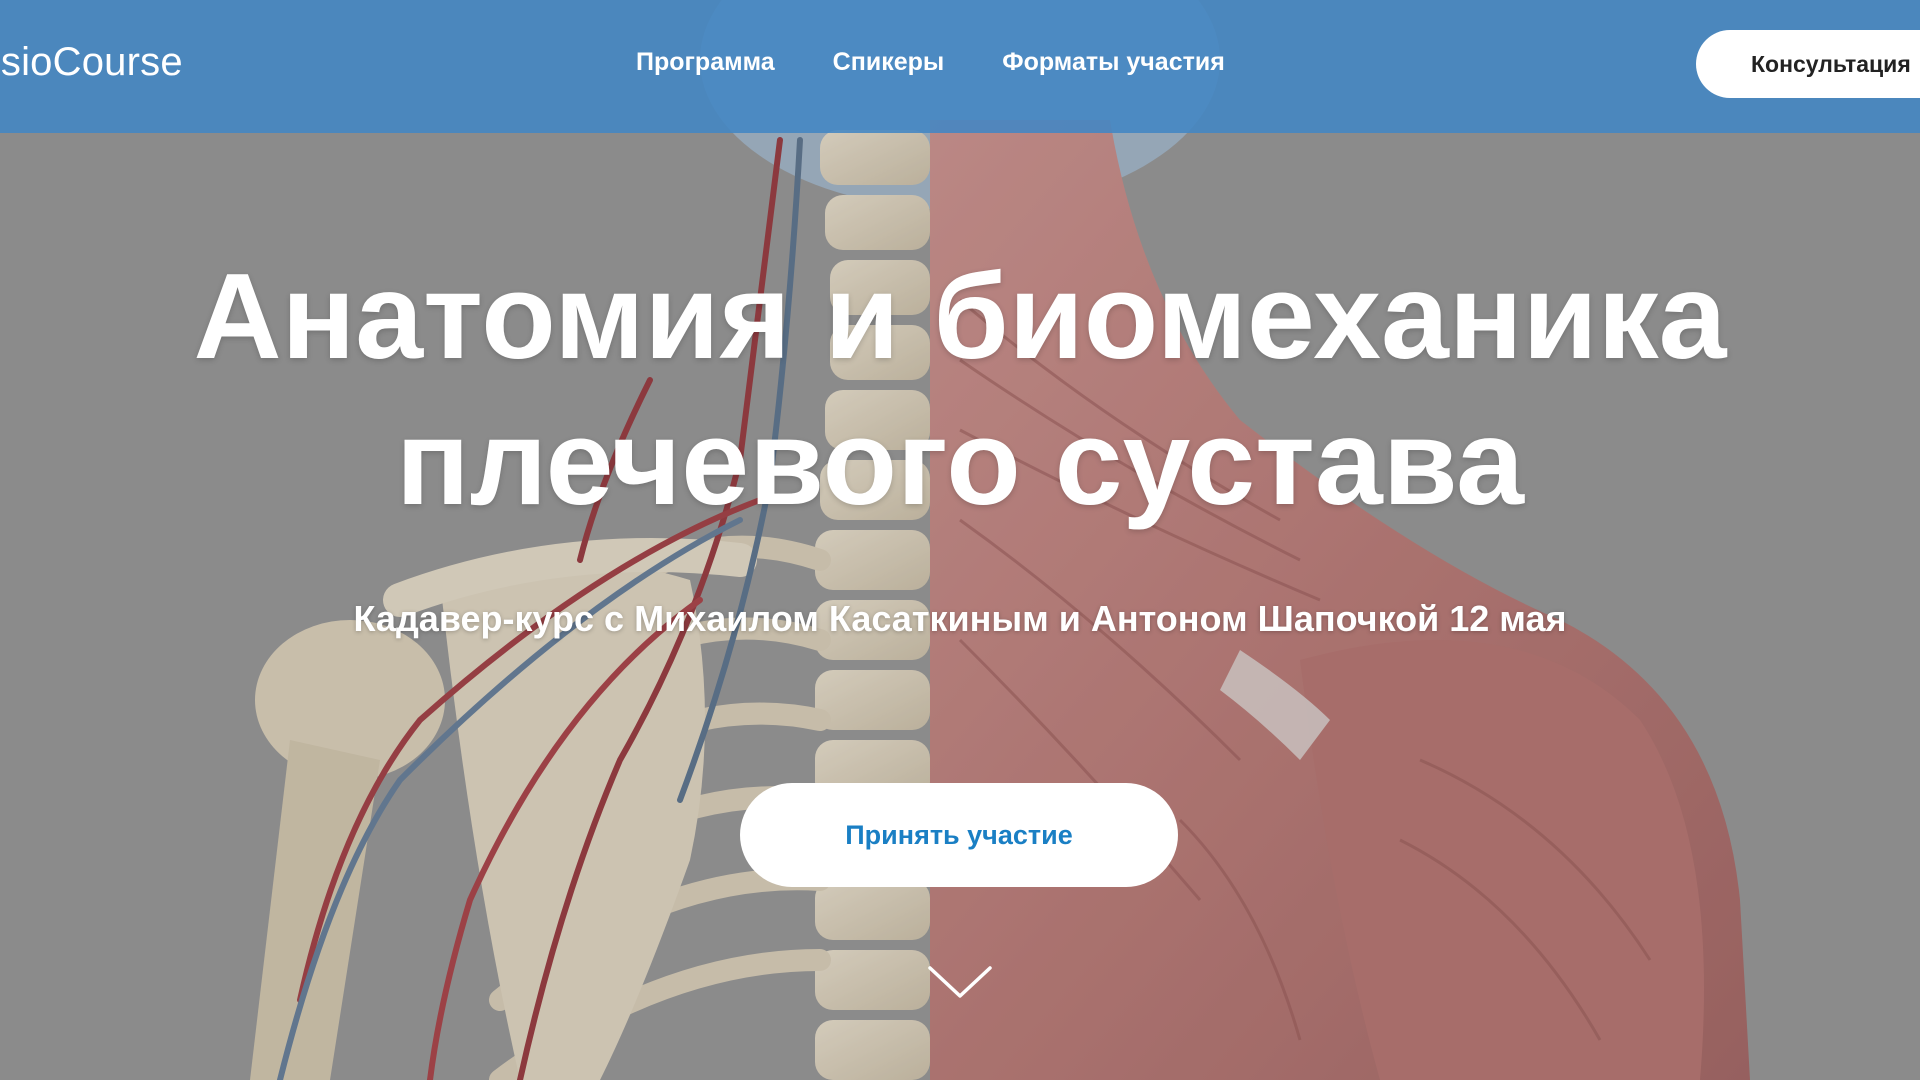  Describe the element at coordinates (960, 462) in the screenshot. I see `hero-title-line-2: плечевого сустава` at that location.